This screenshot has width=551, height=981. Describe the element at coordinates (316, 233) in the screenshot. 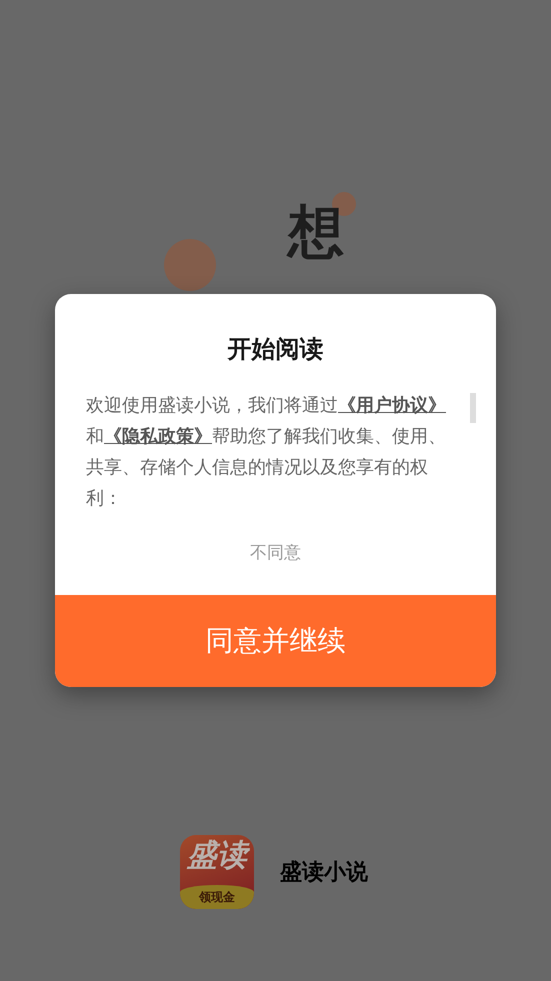

I see `headline-character: 想` at that location.